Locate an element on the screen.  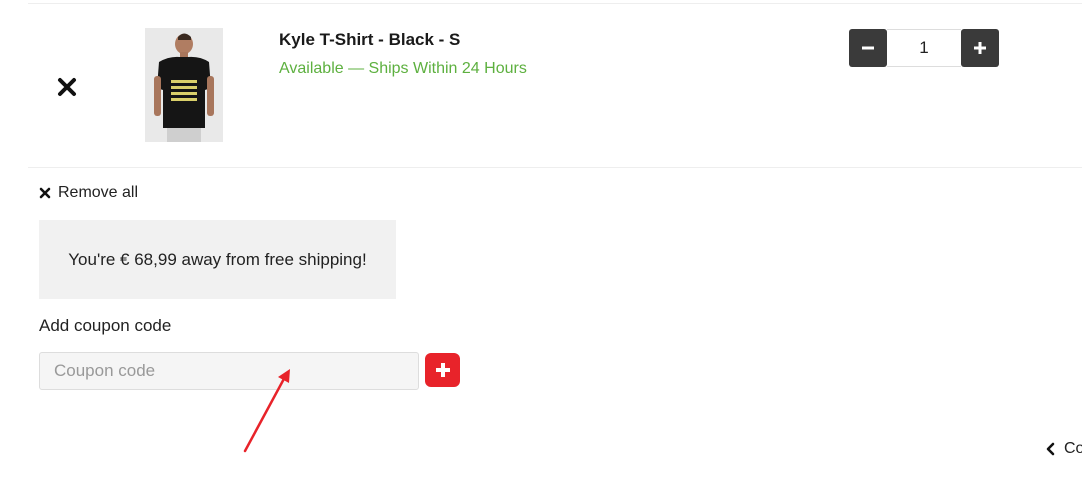
product-image is located at coordinates (184, 85).